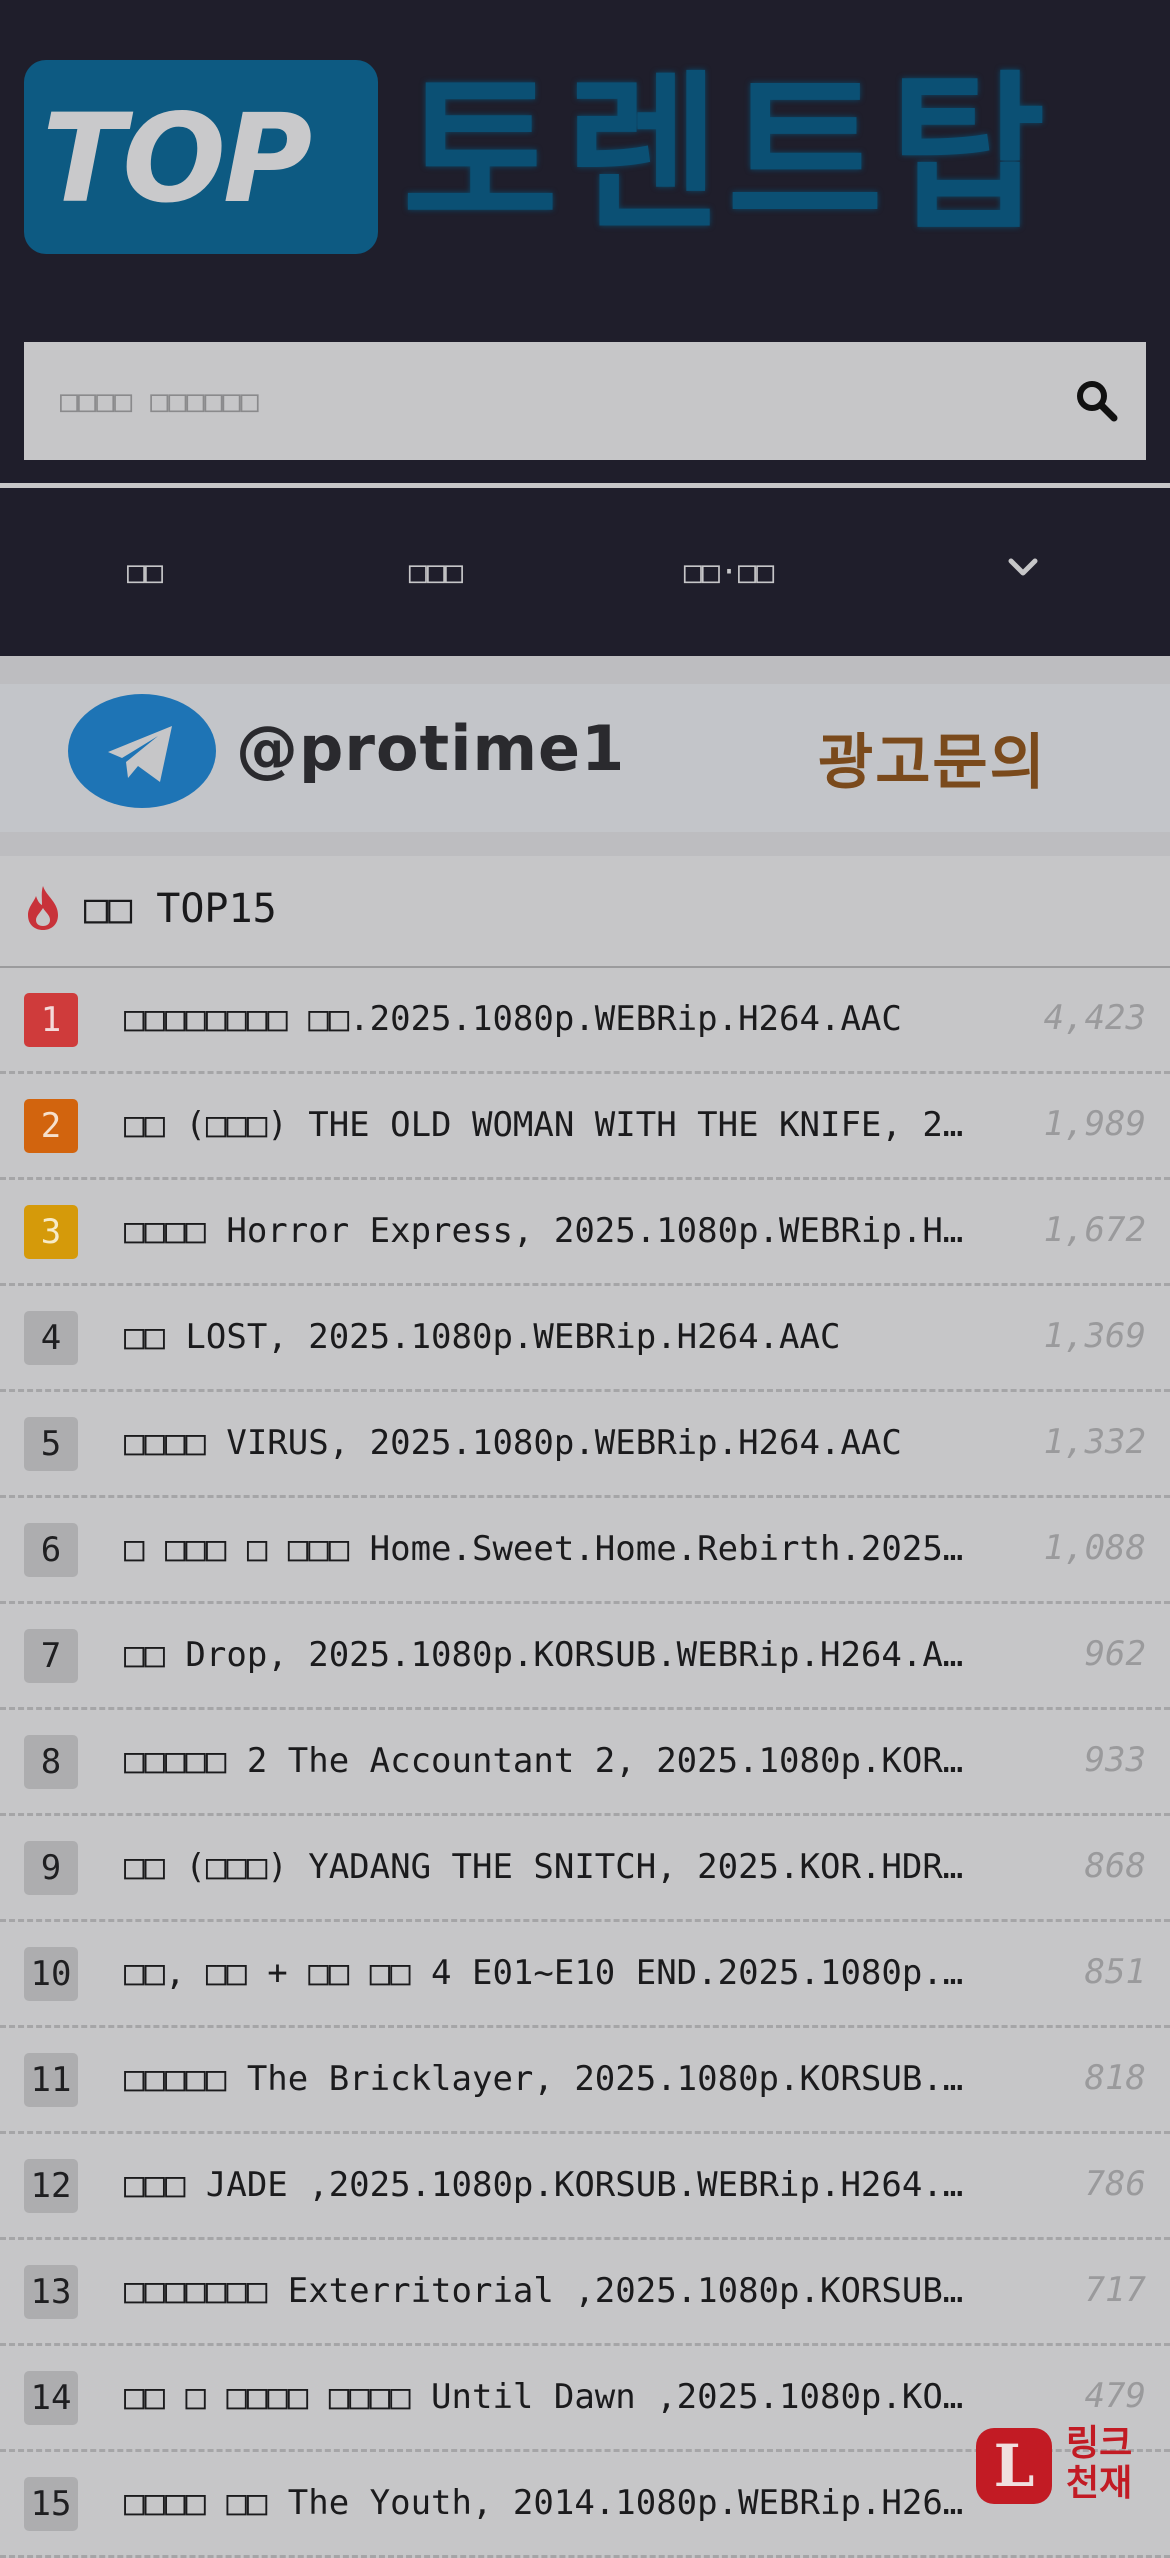  I want to click on link-genius-logo-icon: L, so click(1014, 2466).